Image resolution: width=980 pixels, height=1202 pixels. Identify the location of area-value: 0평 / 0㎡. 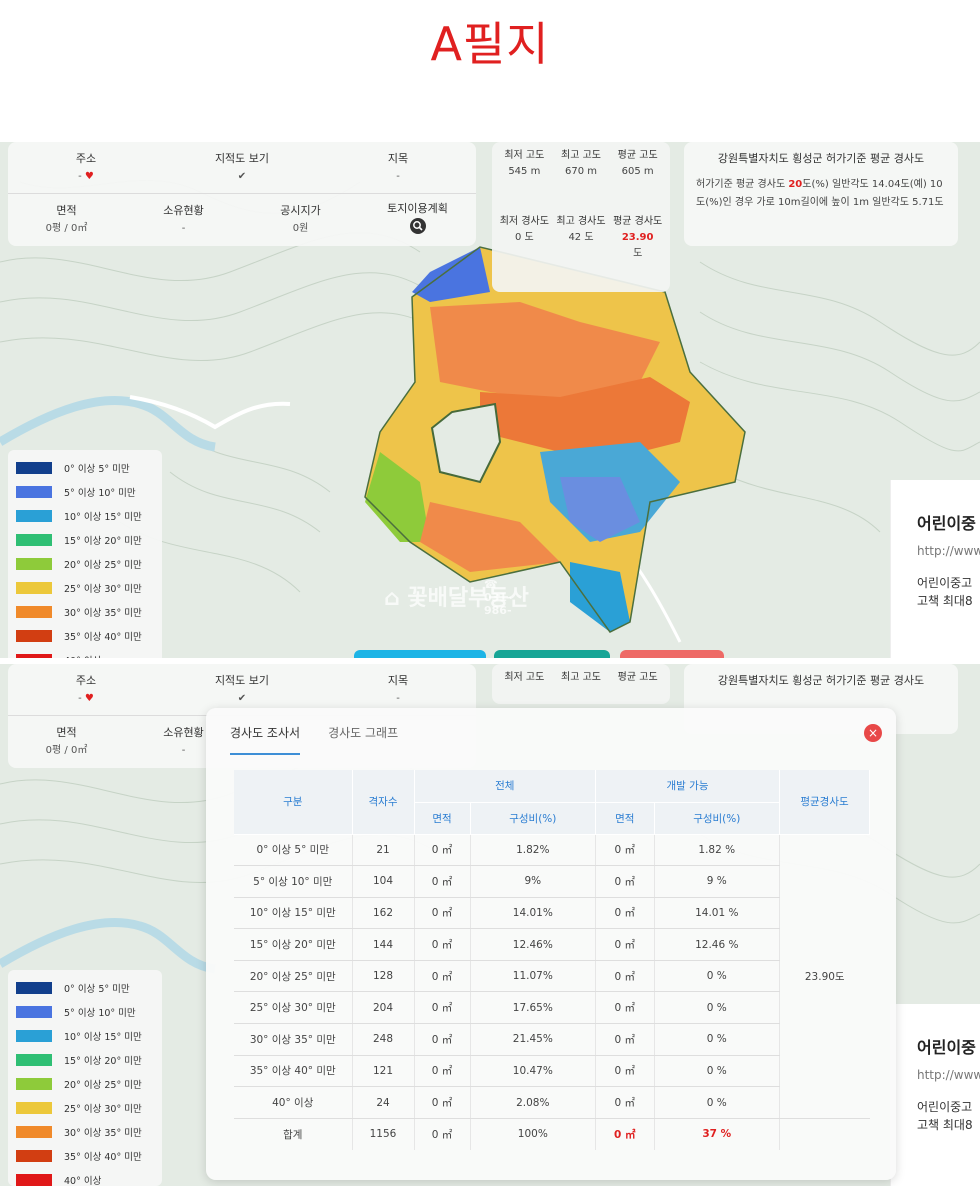
(66, 228).